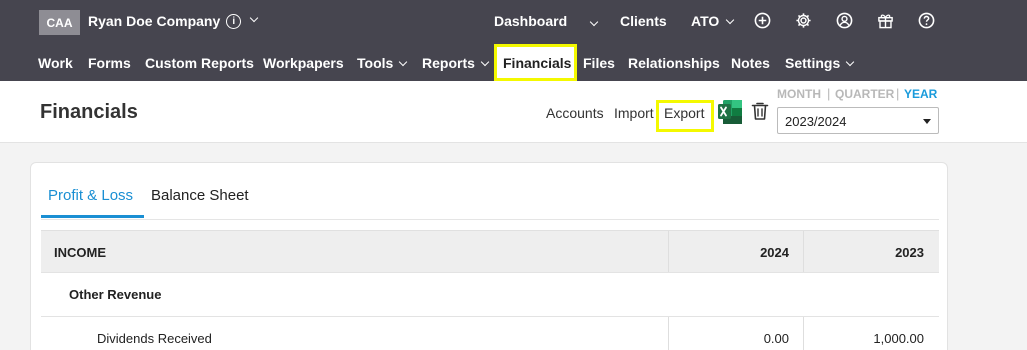 The height and width of the screenshot is (350, 1027). Describe the element at coordinates (575, 113) in the screenshot. I see `accounts-link: Accounts` at that location.